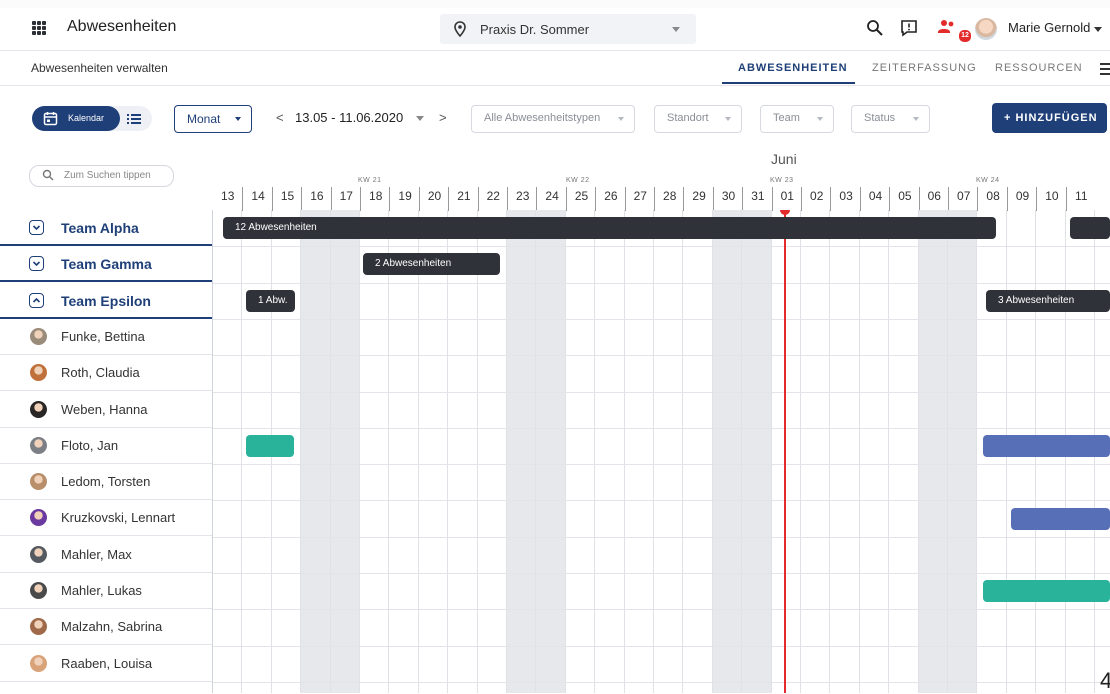 This screenshot has height=694, width=1110. Describe the element at coordinates (793, 68) in the screenshot. I see `tab-abwesenheiten: ABWESENHEITEN` at that location.